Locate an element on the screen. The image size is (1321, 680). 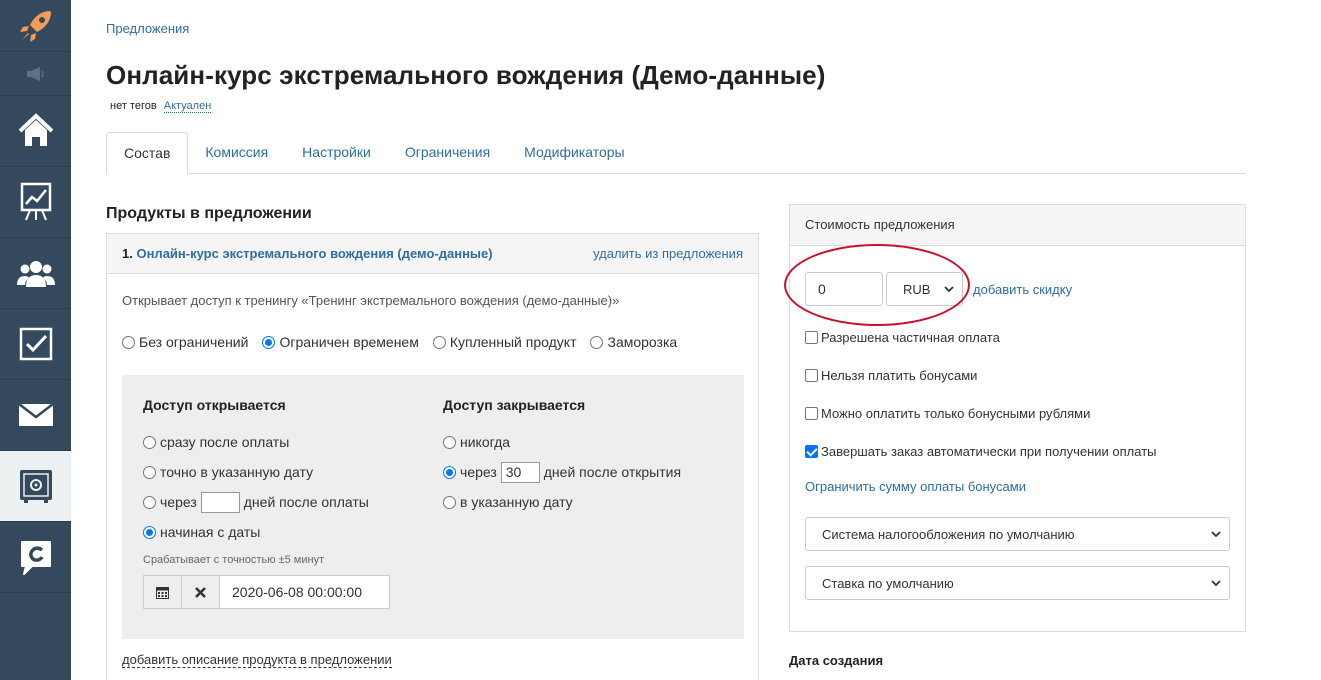
open-immediately-option: сразу после оплаты is located at coordinates (256, 442).